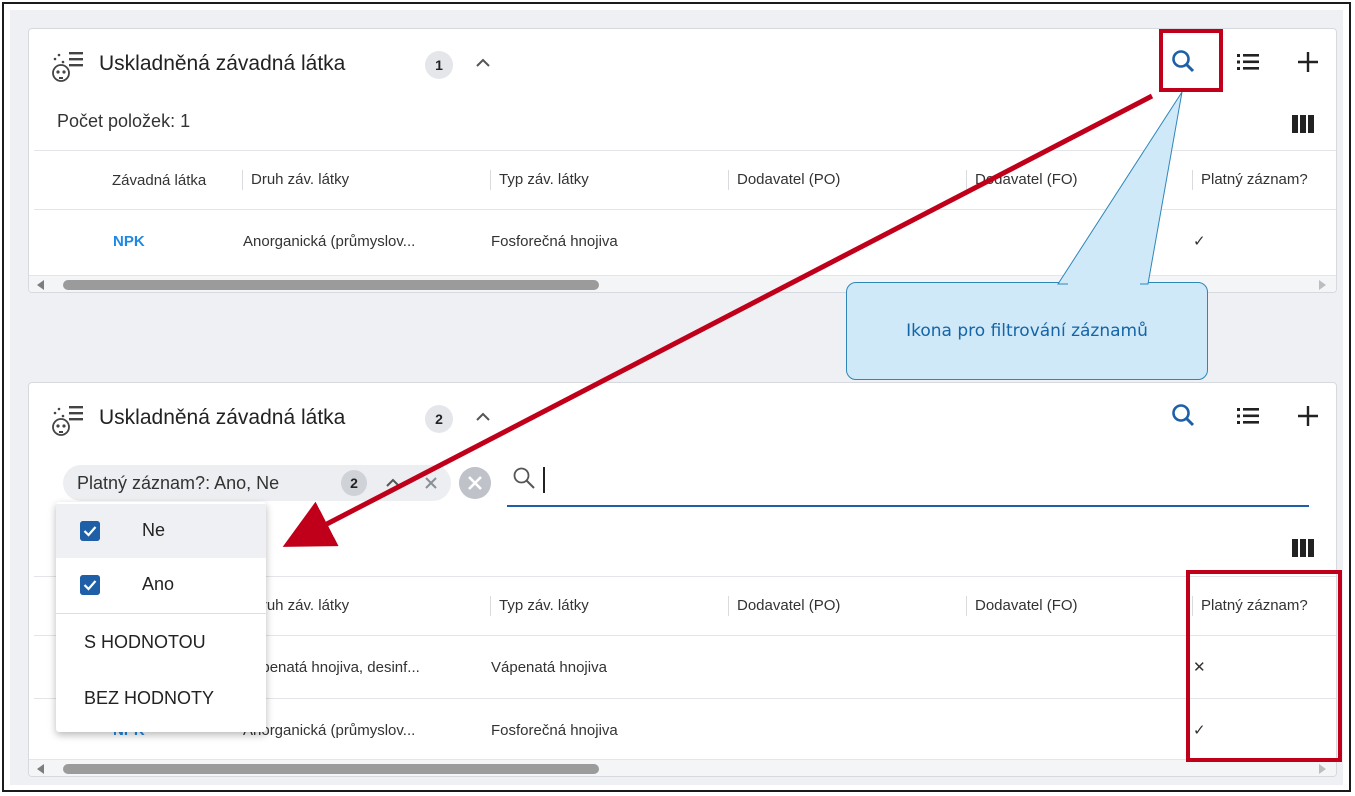 The image size is (1355, 796). What do you see at coordinates (682, 767) in the screenshot?
I see `horizontal-scrollbar` at bounding box center [682, 767].